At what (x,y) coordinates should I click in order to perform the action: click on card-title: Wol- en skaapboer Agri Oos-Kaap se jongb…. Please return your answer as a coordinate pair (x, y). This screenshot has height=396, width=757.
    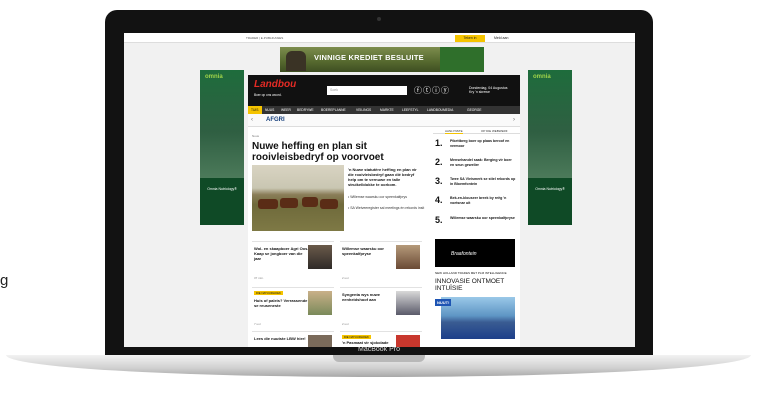
    Looking at the image, I should click on (281, 253).